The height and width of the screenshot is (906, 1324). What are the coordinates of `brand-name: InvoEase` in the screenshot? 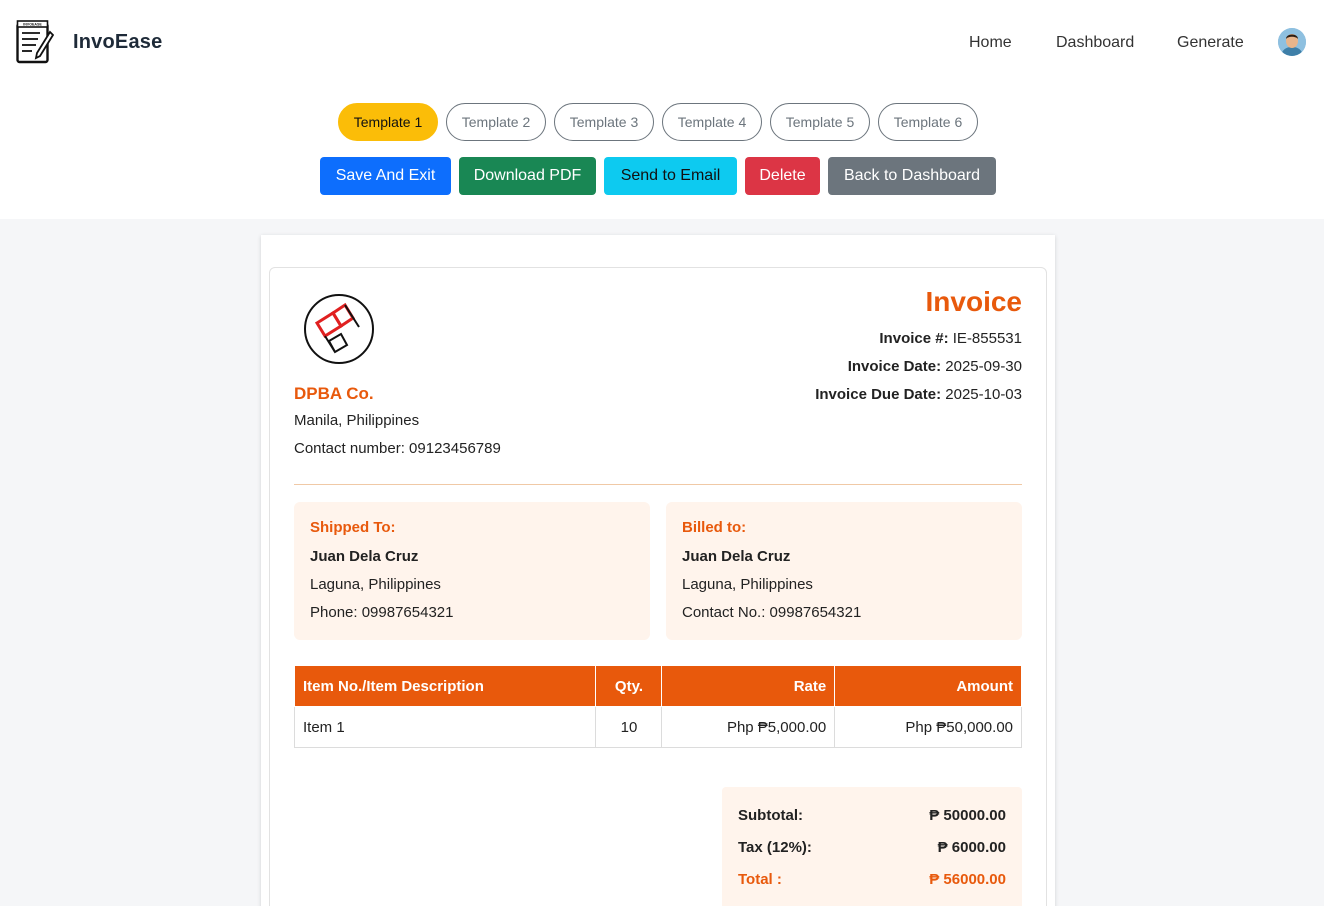 It's located at (117, 42).